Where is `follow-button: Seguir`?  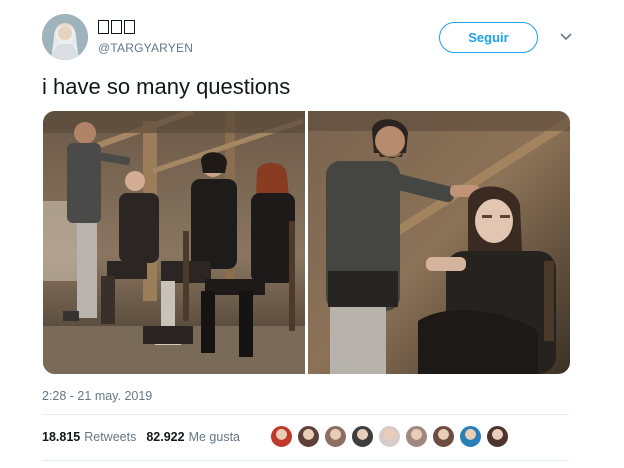 follow-button: Seguir is located at coordinates (488, 37).